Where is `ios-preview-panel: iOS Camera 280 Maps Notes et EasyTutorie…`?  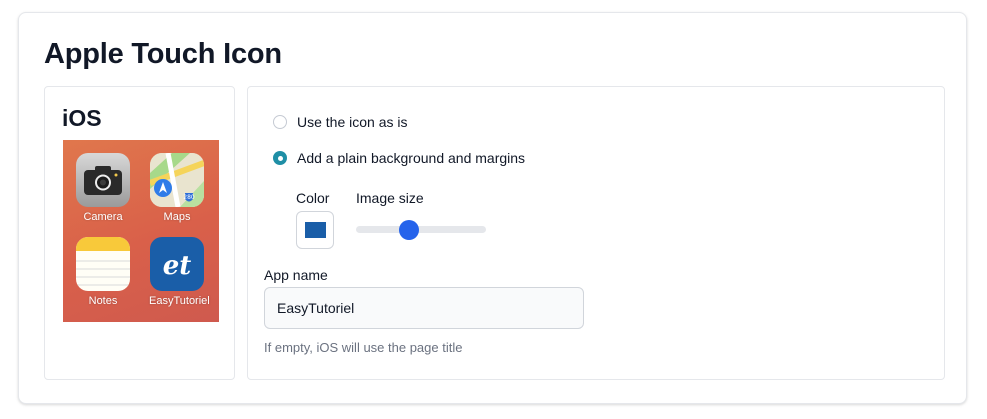 ios-preview-panel: iOS Camera 280 Maps Notes et EasyTutorie… is located at coordinates (139, 233).